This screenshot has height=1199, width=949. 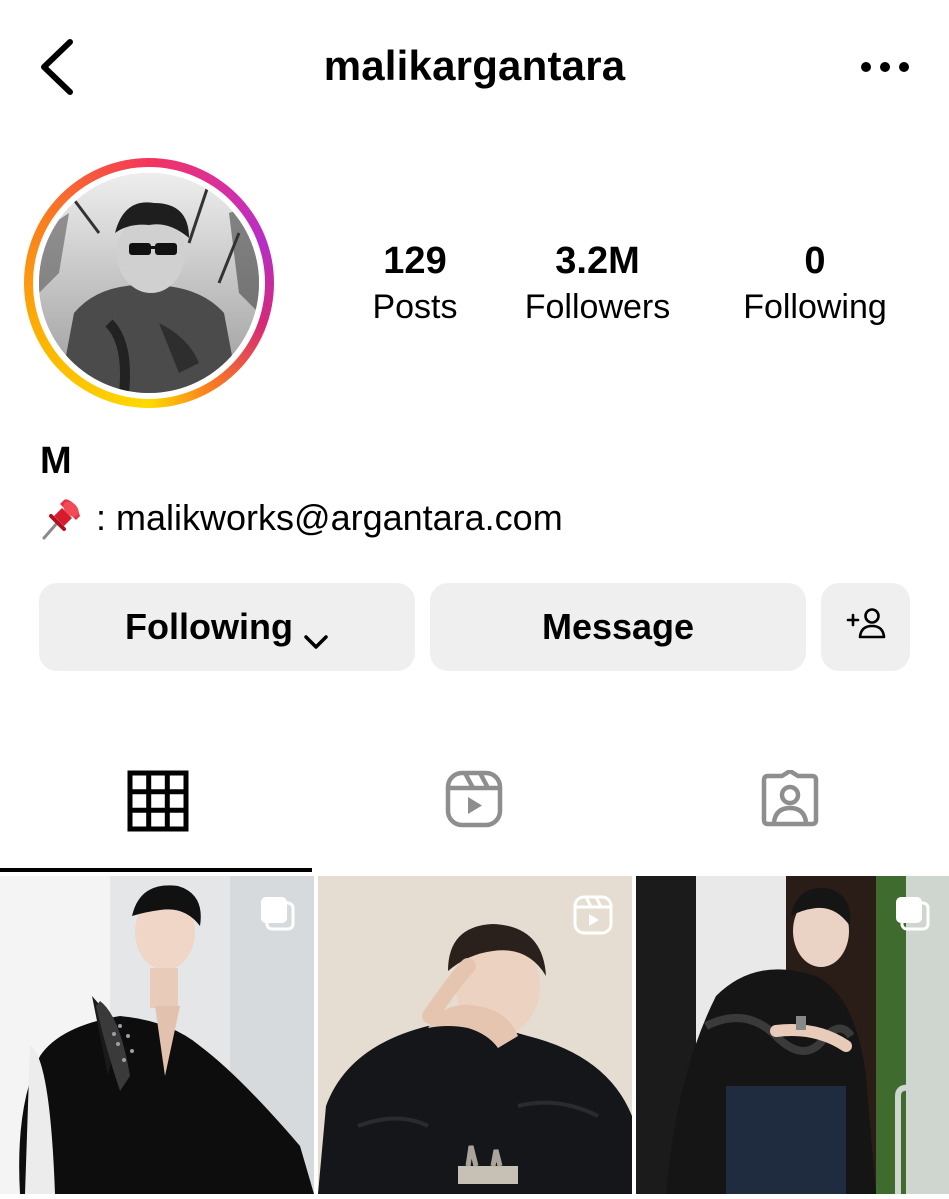 I want to click on chevron-down-icon, so click(x=316, y=633).